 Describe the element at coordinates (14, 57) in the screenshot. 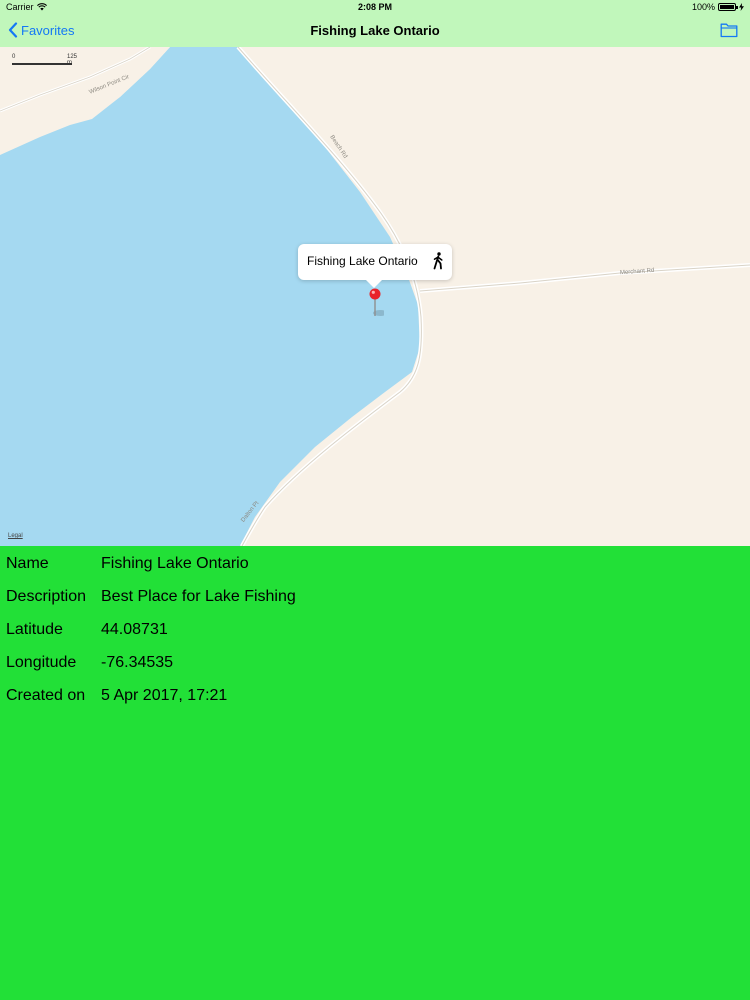

I see `scale-start-label: 0` at that location.